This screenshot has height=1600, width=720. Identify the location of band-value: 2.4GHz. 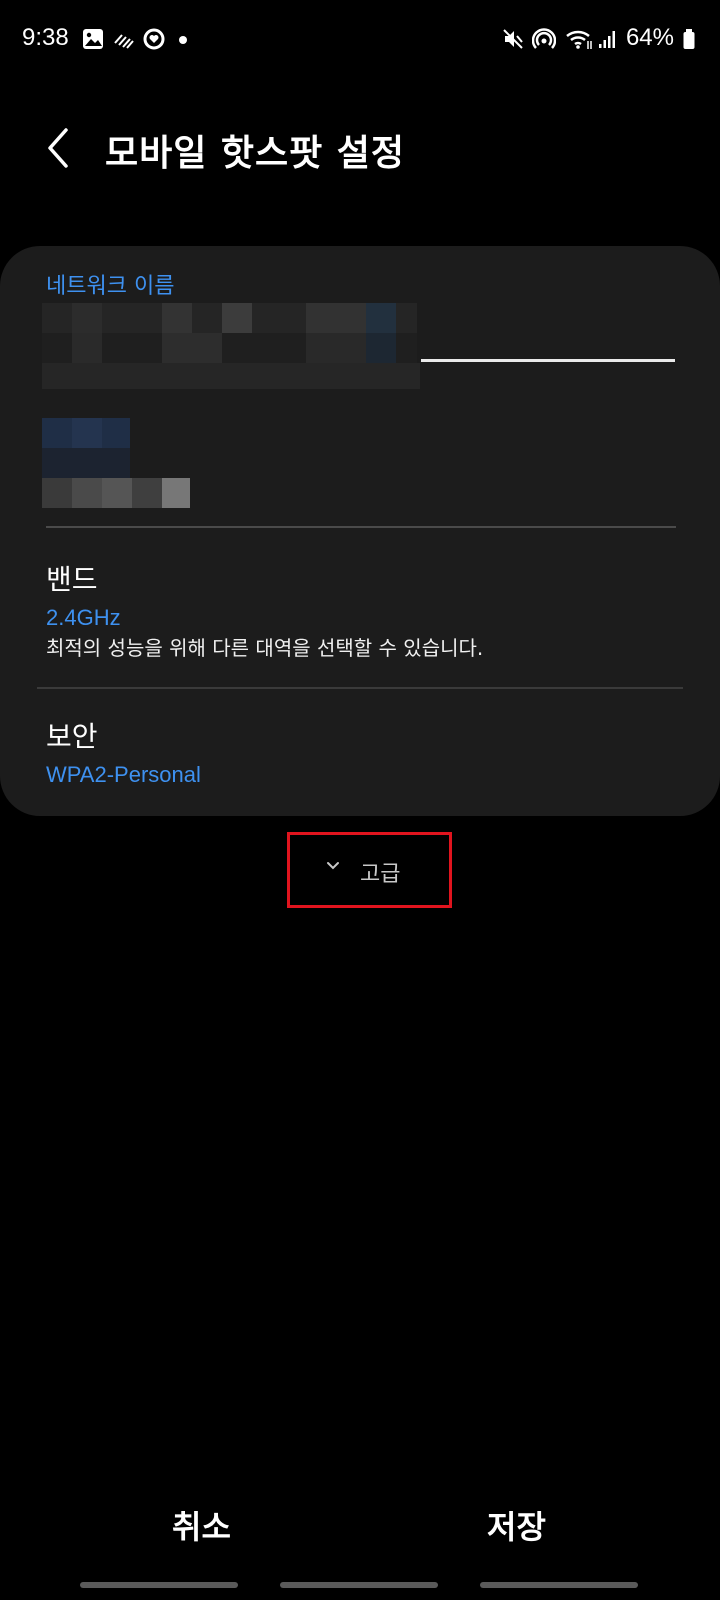
(83, 617).